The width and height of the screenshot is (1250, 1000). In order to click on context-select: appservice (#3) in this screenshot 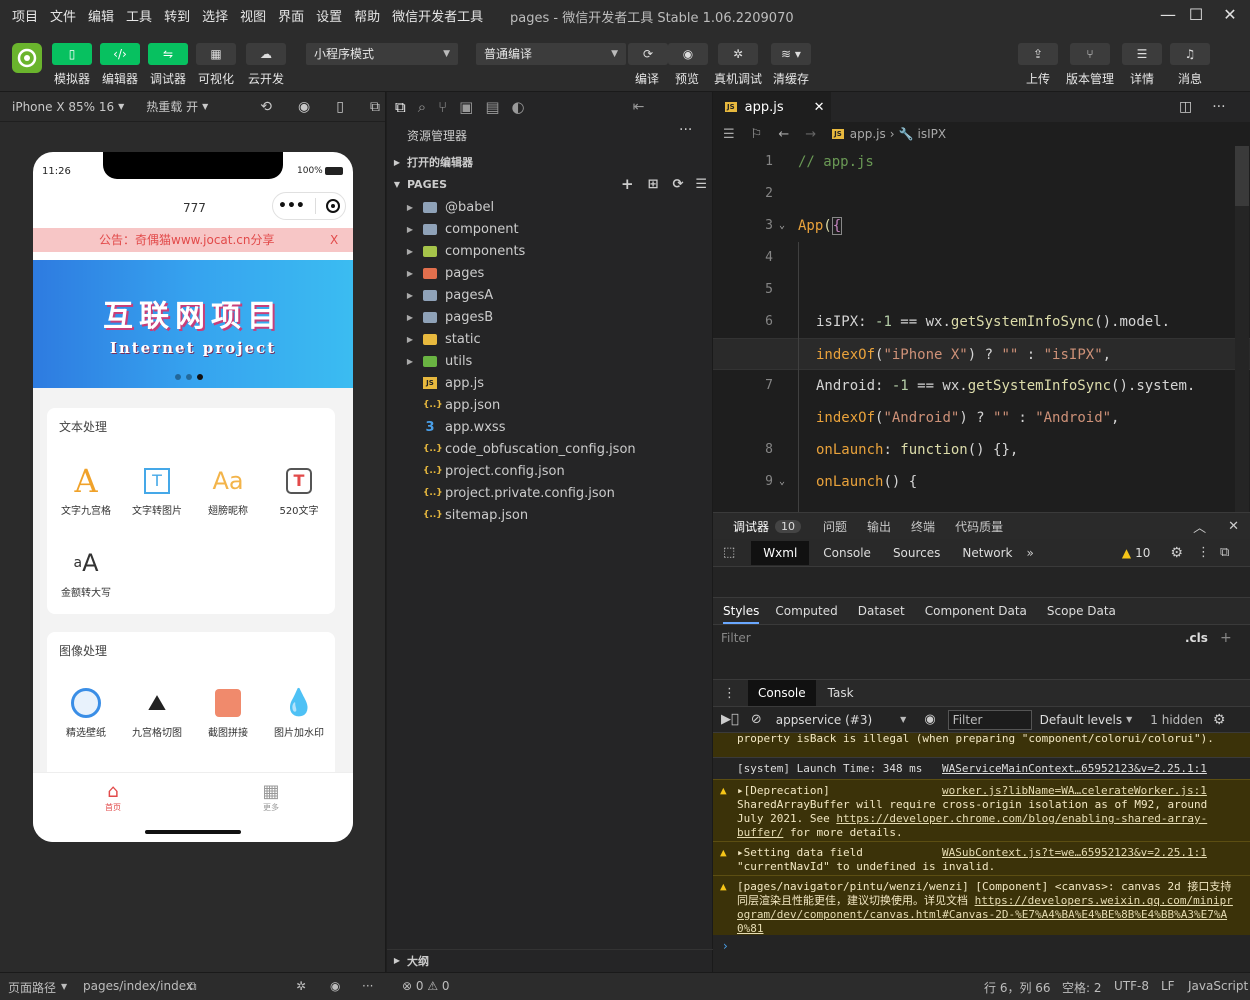, I will do `click(824, 720)`.